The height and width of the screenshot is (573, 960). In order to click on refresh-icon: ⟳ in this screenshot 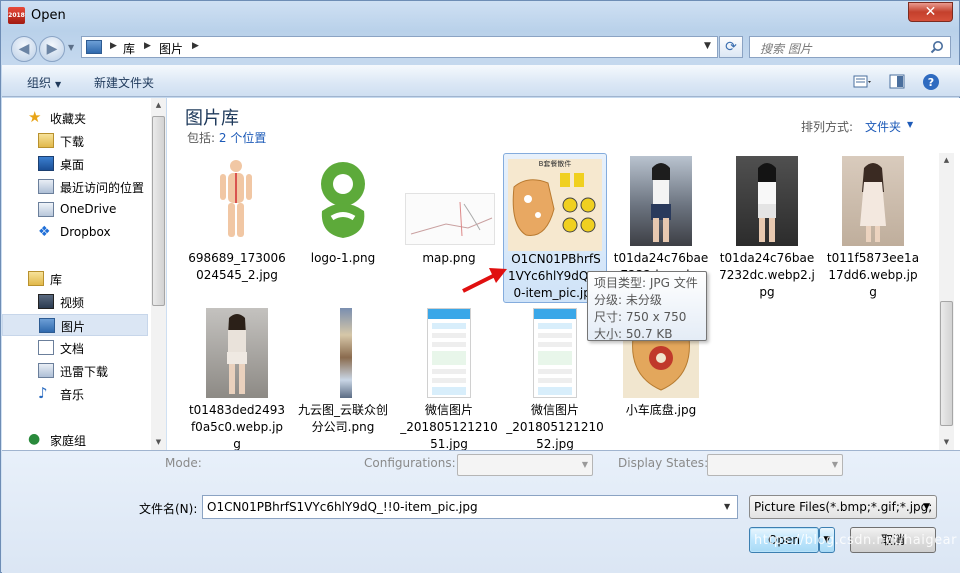, I will do `click(731, 47)`.